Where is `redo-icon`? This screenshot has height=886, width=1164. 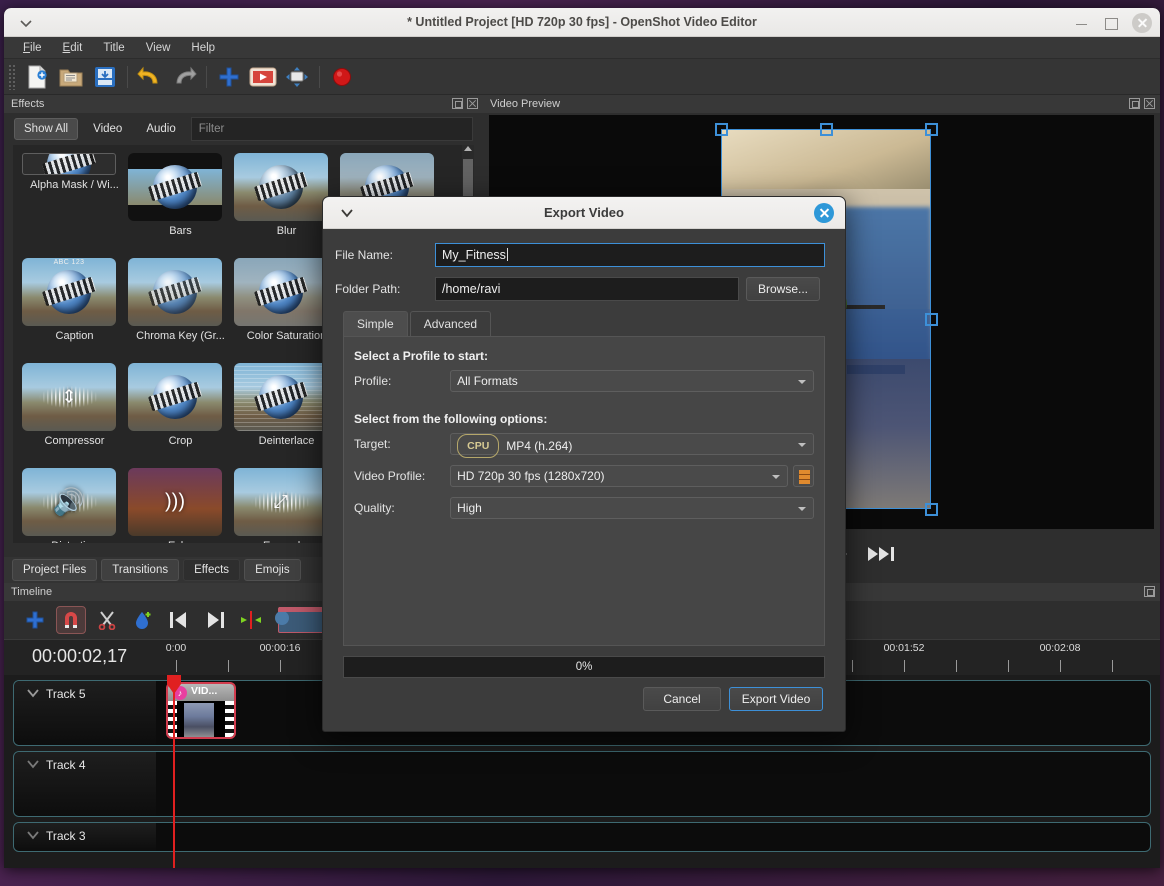
redo-icon is located at coordinates (184, 77).